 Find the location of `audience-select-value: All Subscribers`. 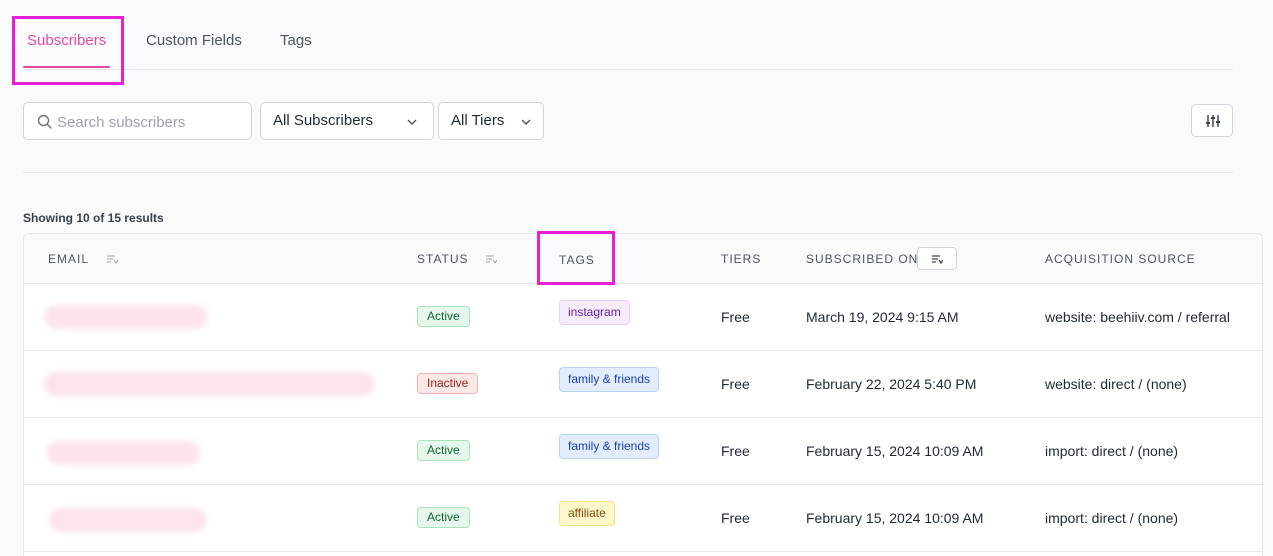

audience-select-value: All Subscribers is located at coordinates (323, 120).